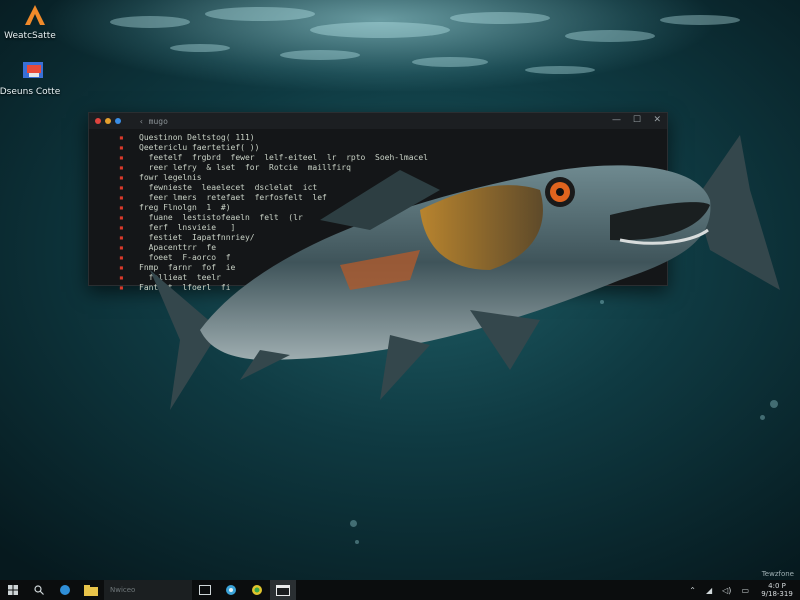 This screenshot has height=600, width=800. Describe the element at coordinates (148, 590) in the screenshot. I see `taskbar-search-input: Nwiceo` at that location.